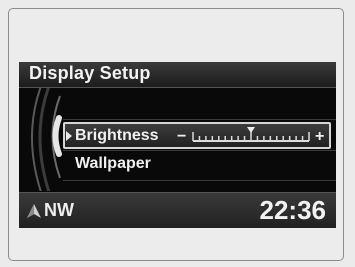 This screenshot has height=267, width=355. What do you see at coordinates (90, 73) in the screenshot?
I see `page-title: Display Setup` at bounding box center [90, 73].